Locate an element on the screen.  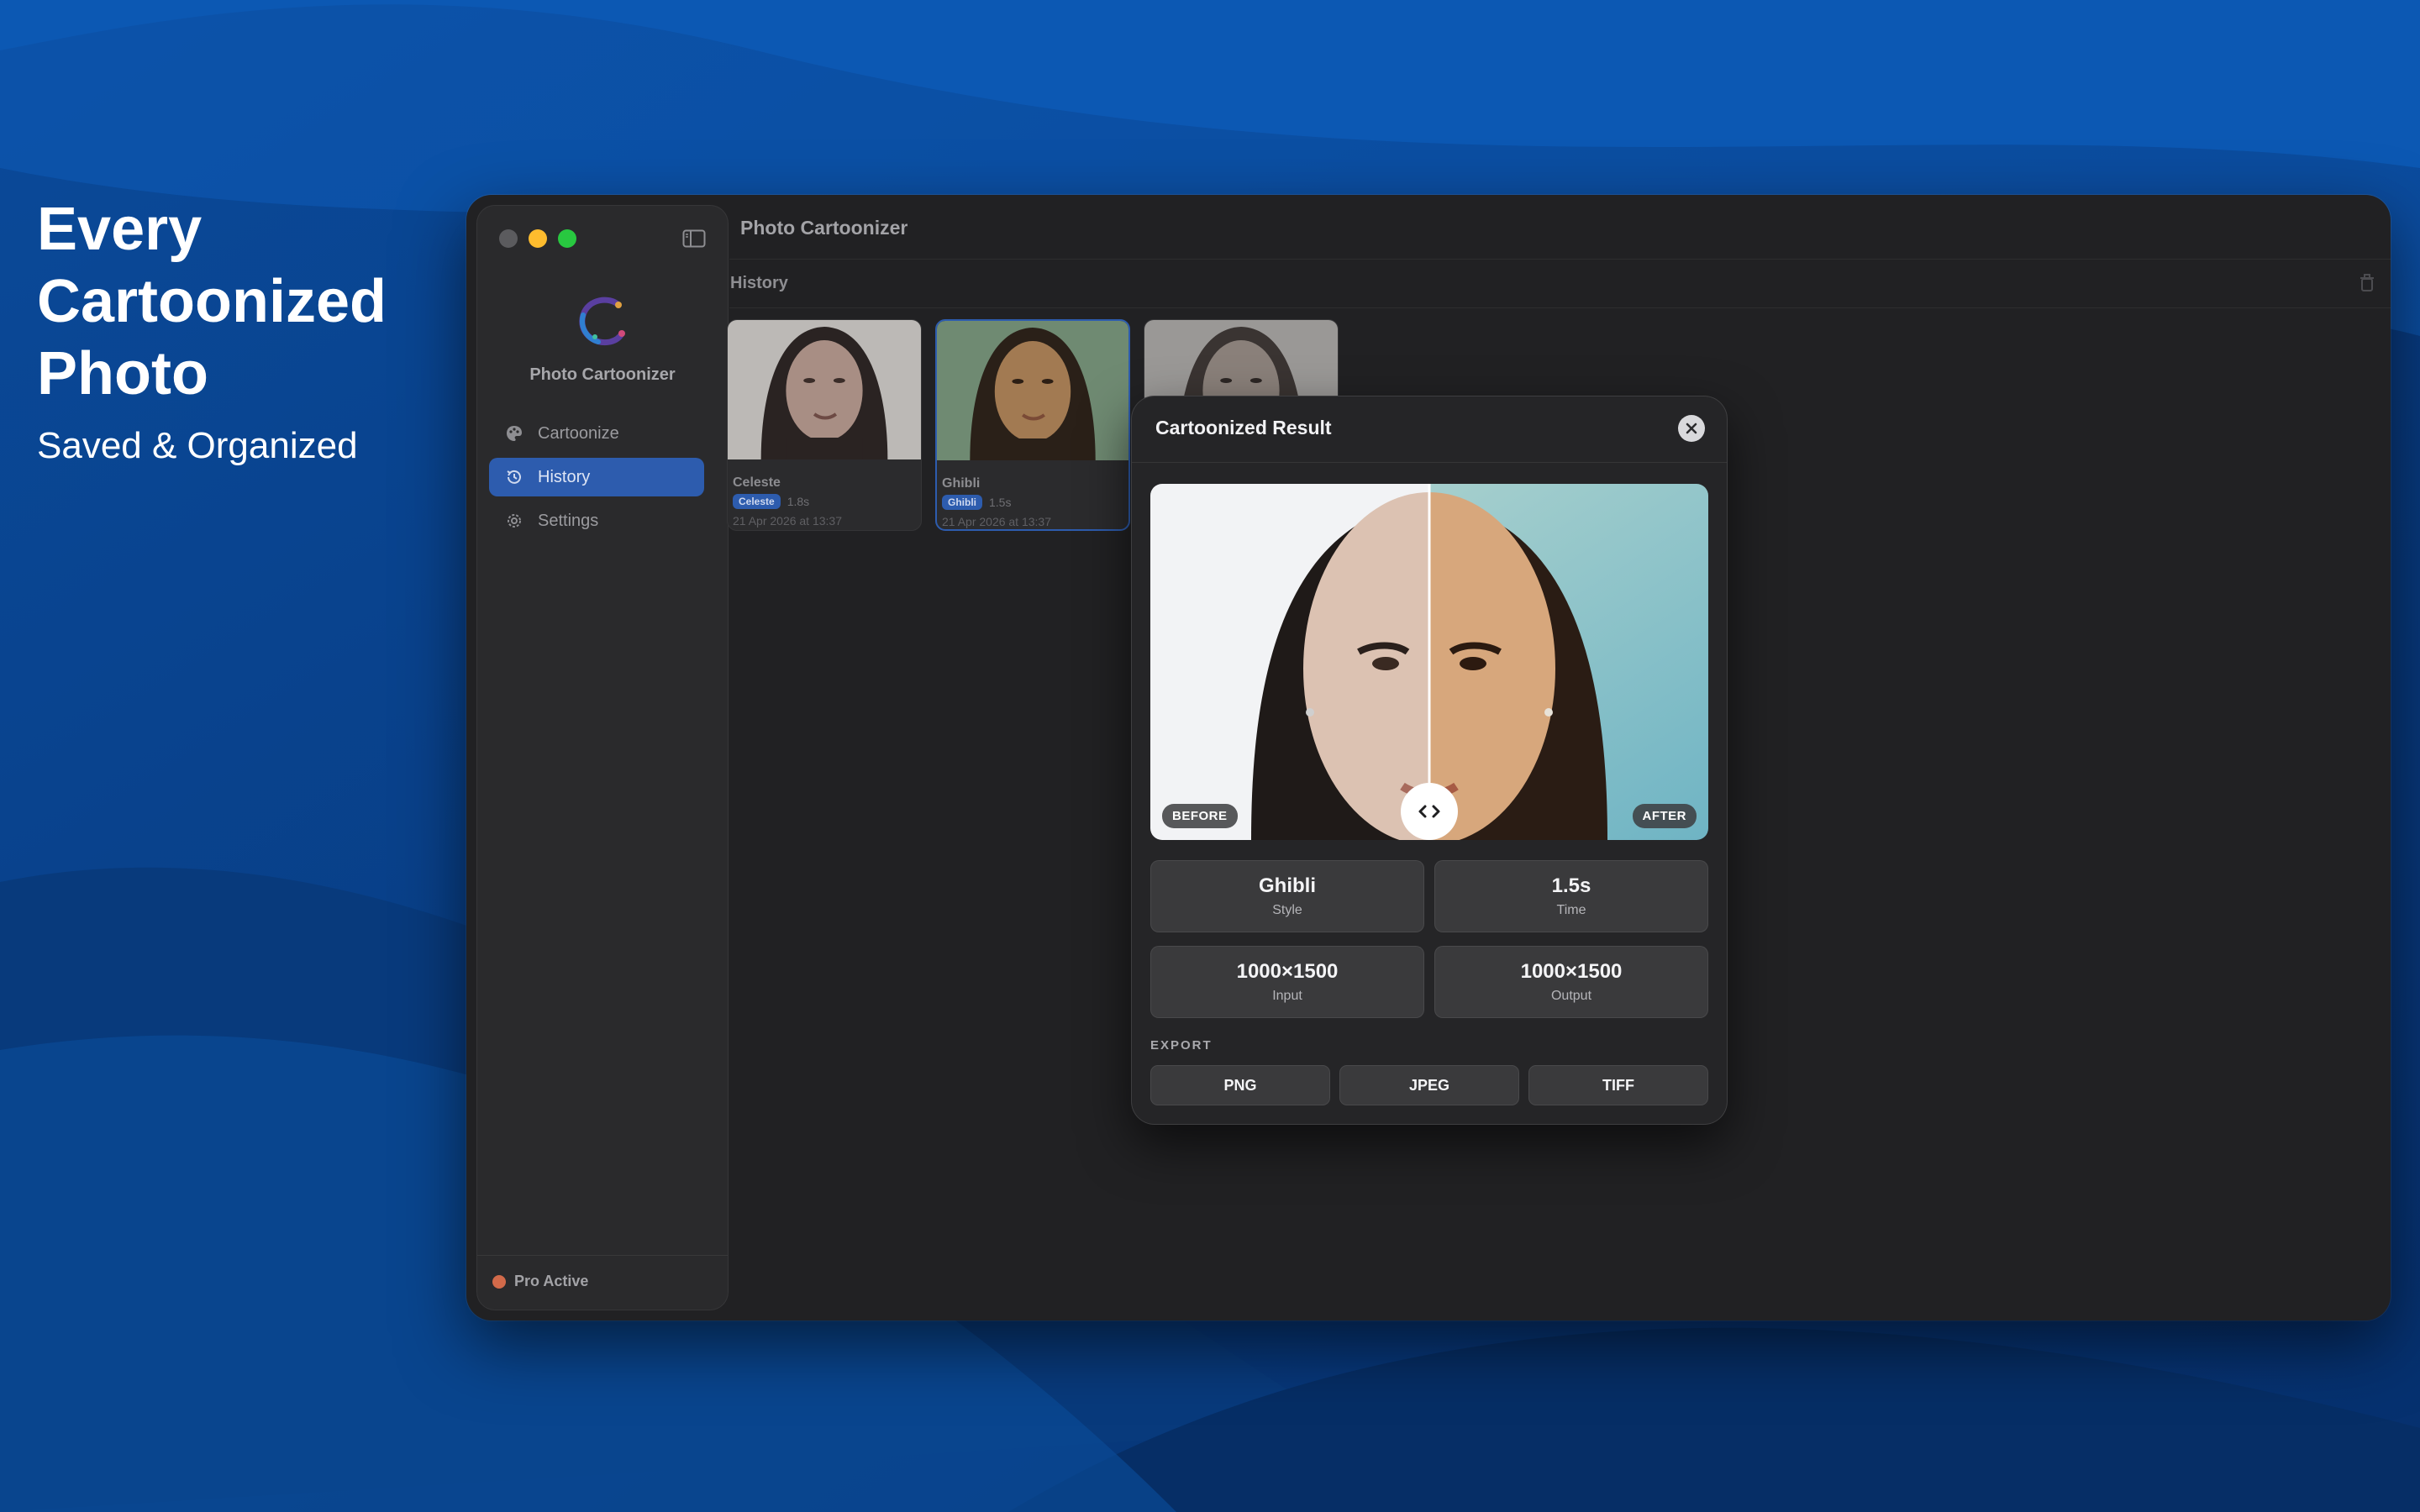
window-title: Photo Cartoonizer is located at coordinates (824, 228).